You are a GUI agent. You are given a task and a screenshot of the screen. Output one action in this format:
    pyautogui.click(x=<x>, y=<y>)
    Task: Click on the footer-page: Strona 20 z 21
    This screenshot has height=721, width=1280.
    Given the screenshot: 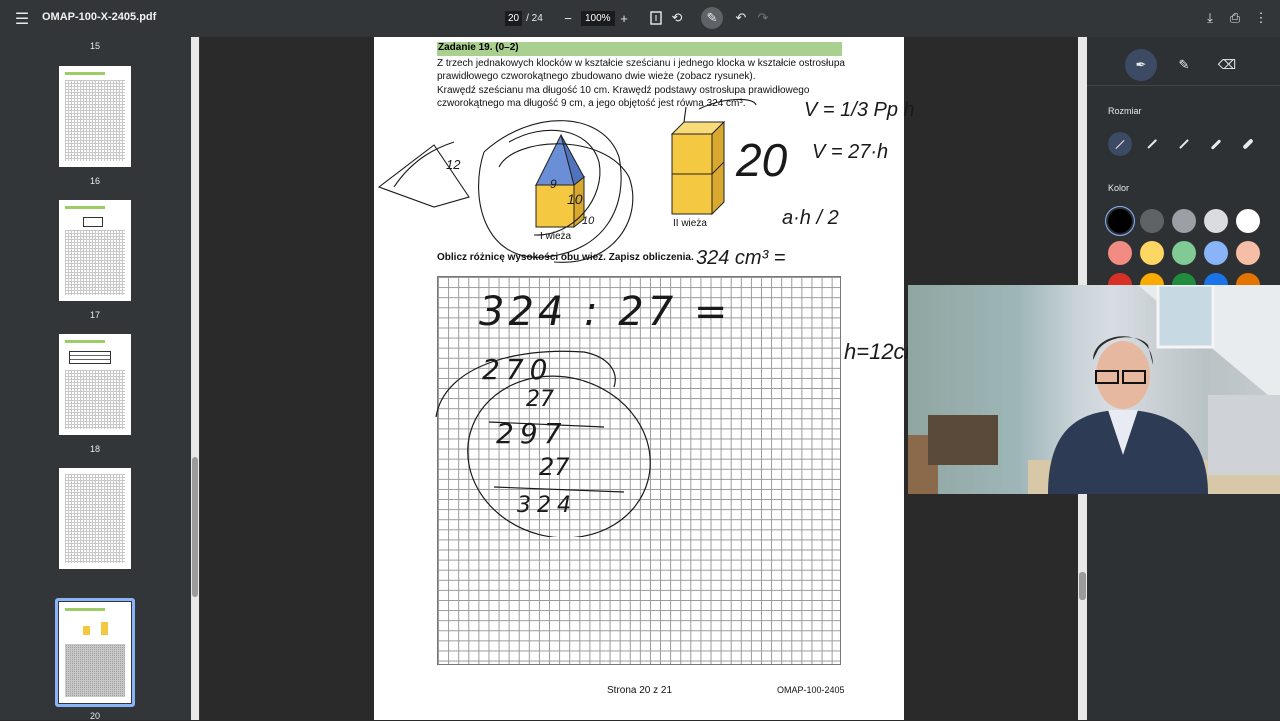 What is the action you would take?
    pyautogui.click(x=640, y=690)
    